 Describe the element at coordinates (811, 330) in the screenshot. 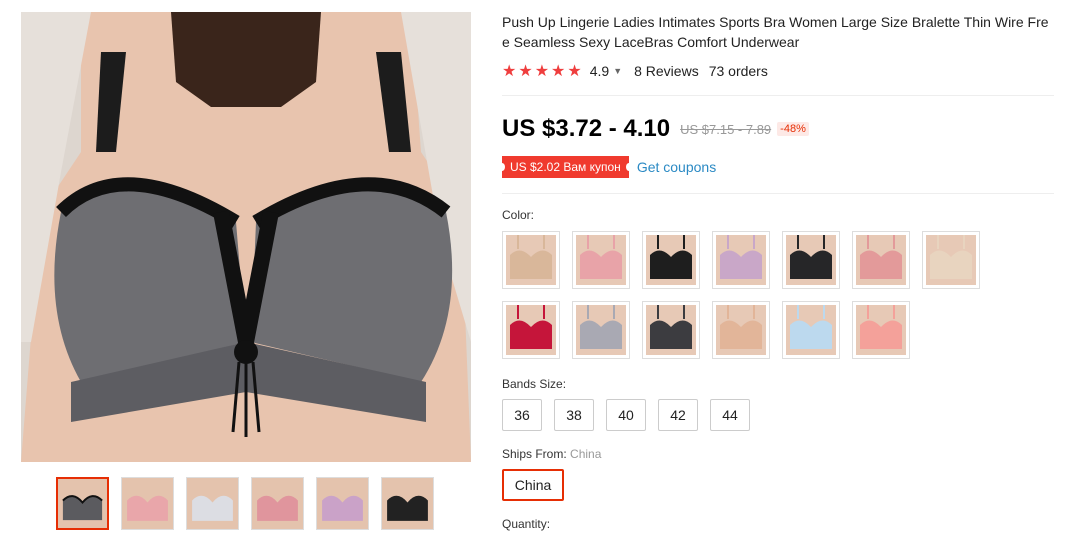

I see `color-swatch-light-blue` at that location.